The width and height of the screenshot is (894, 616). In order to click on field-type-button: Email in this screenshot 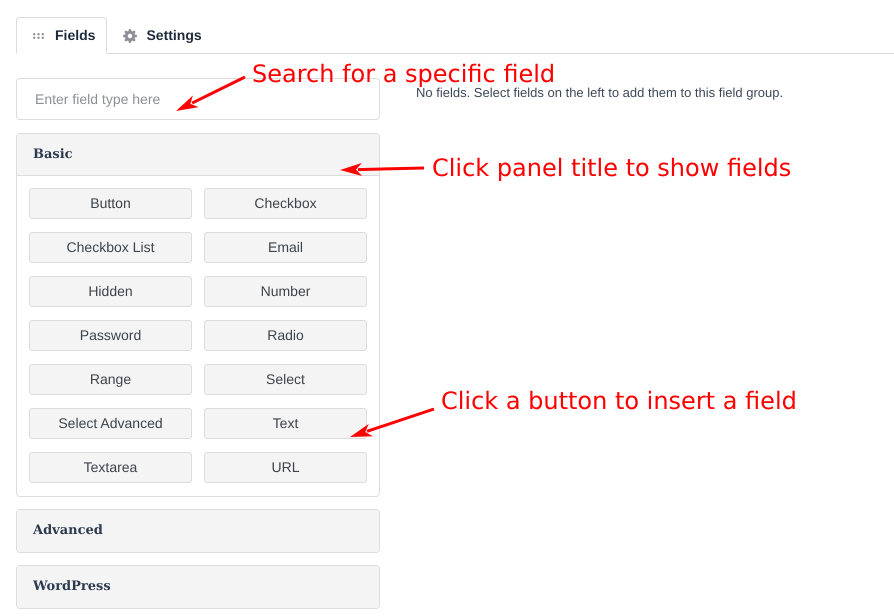, I will do `click(285, 247)`.